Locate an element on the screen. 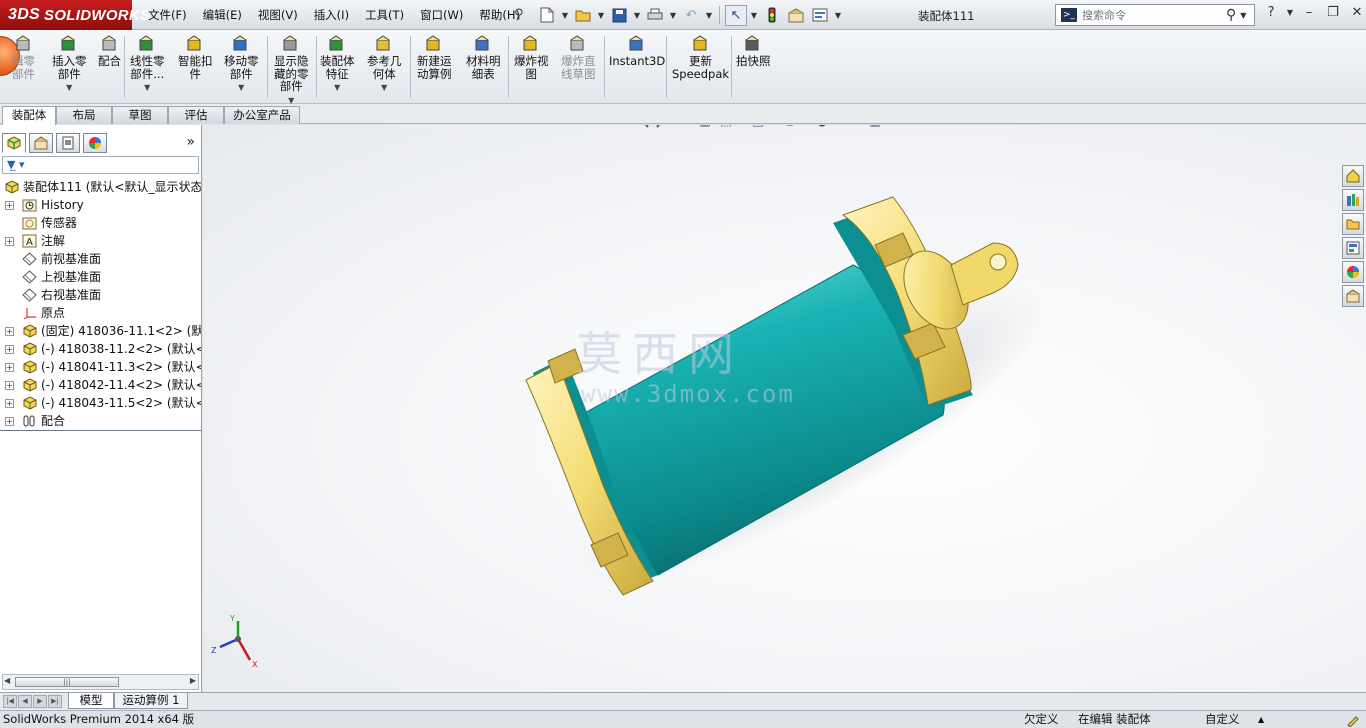 This screenshot has width=1366, height=728. select-dropdown-icon: ▼ is located at coordinates (754, 15).